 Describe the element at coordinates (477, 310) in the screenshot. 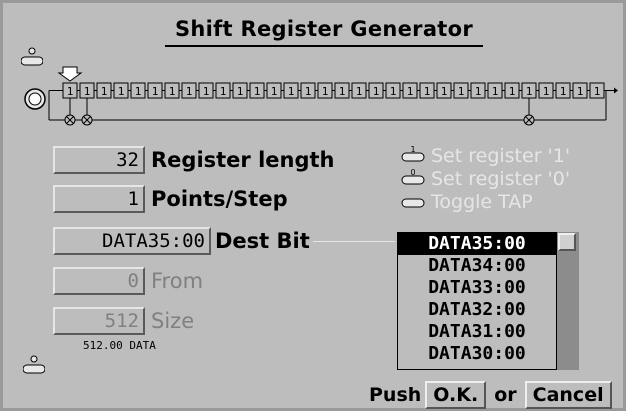

I see `dest-bit-option: DATA32:00` at that location.